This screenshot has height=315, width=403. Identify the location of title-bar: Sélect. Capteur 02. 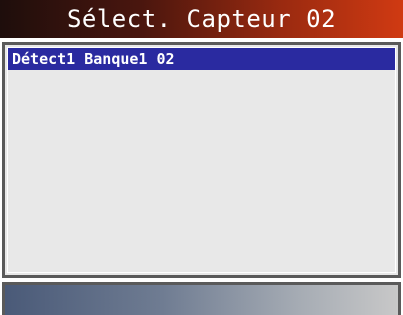
(201, 20).